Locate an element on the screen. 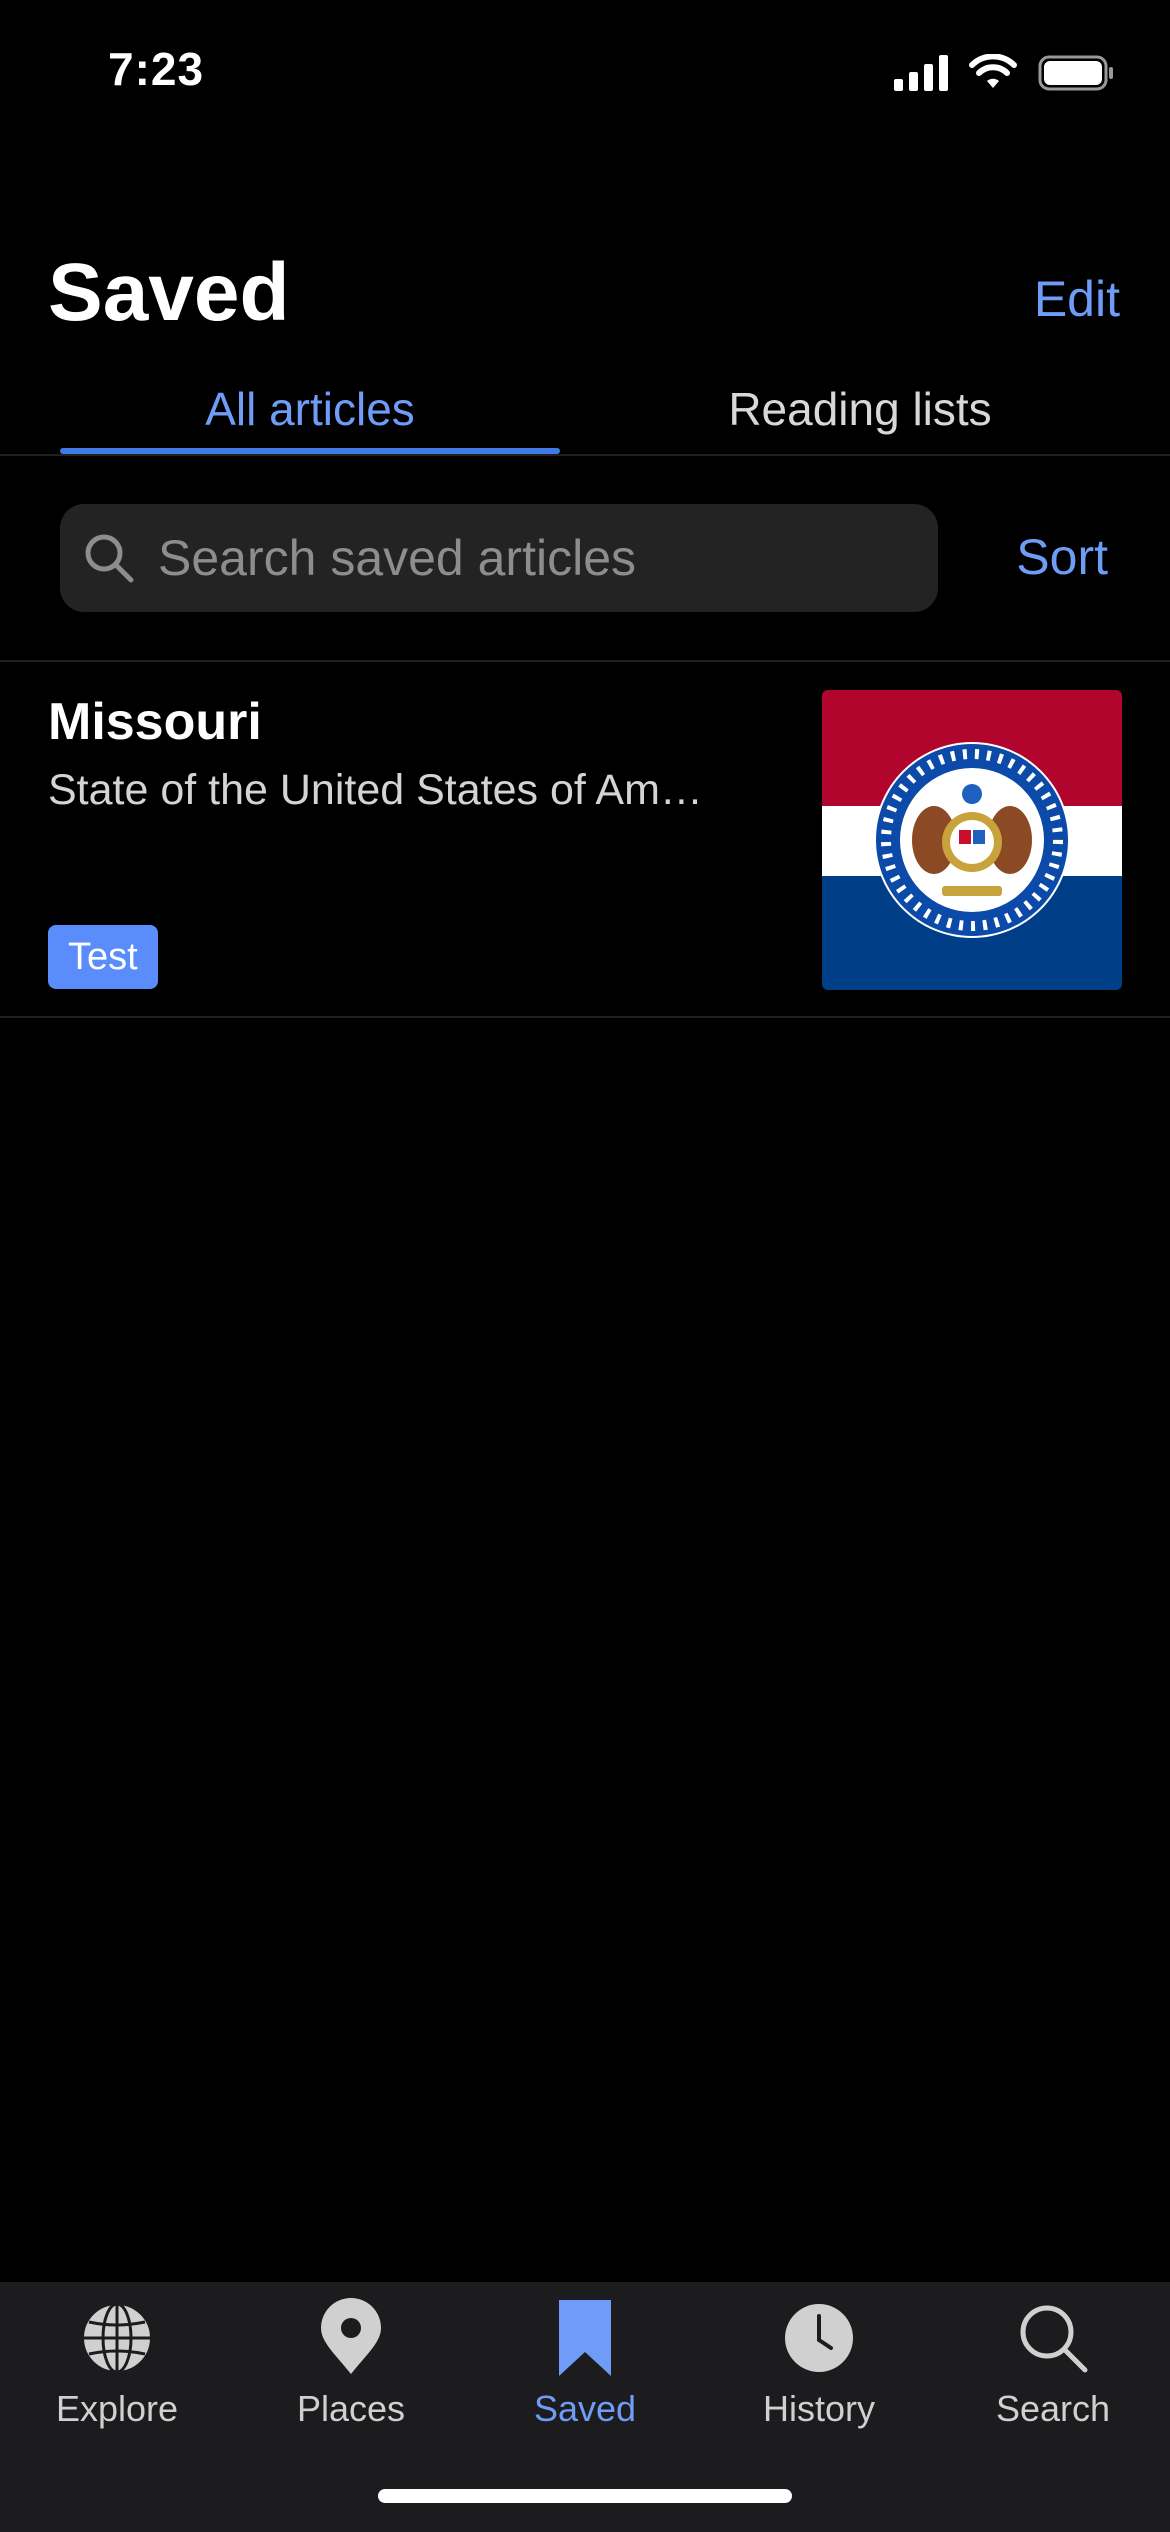  status-bar: 7:23 is located at coordinates (585, 75).